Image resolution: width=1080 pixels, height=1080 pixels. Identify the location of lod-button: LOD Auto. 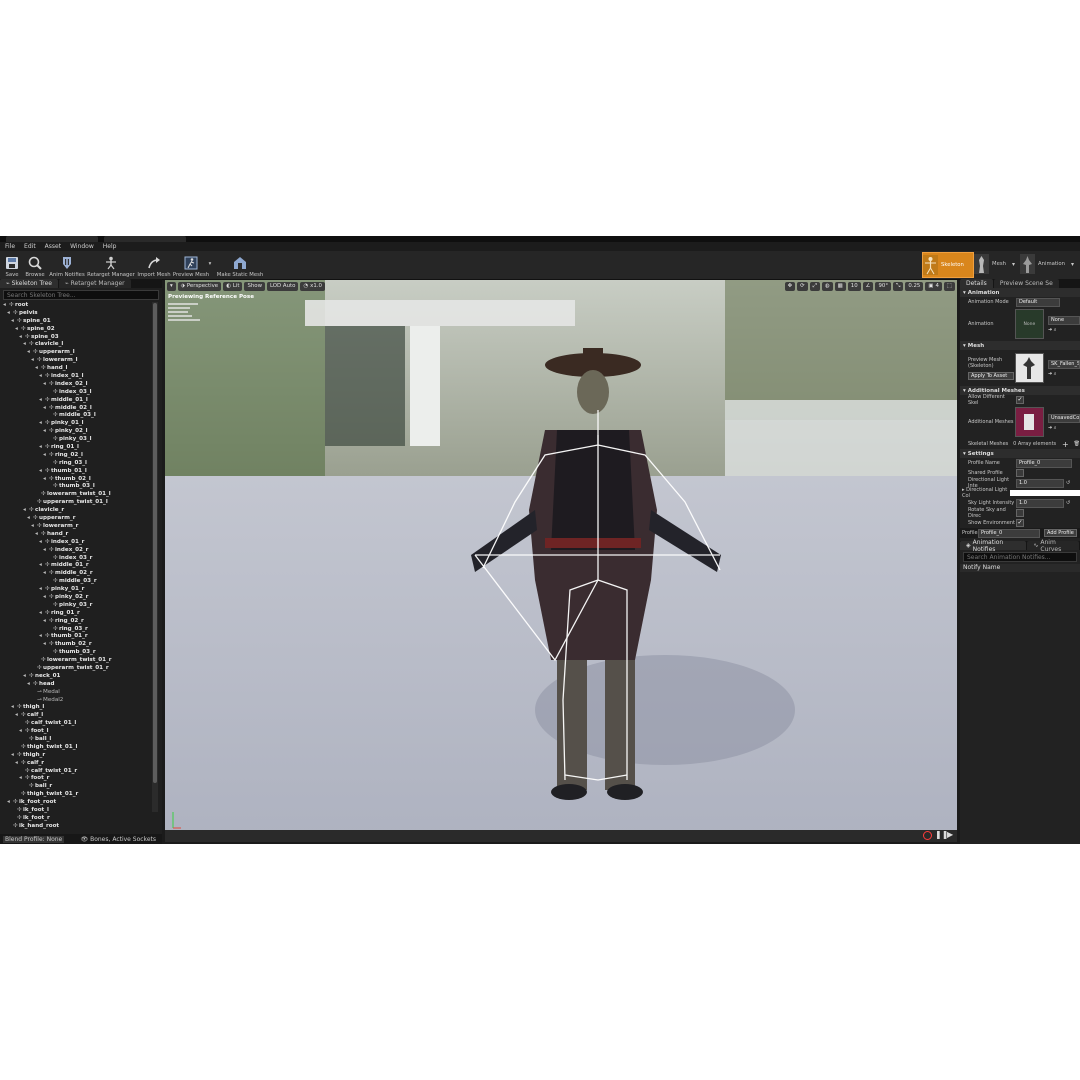
(283, 286).